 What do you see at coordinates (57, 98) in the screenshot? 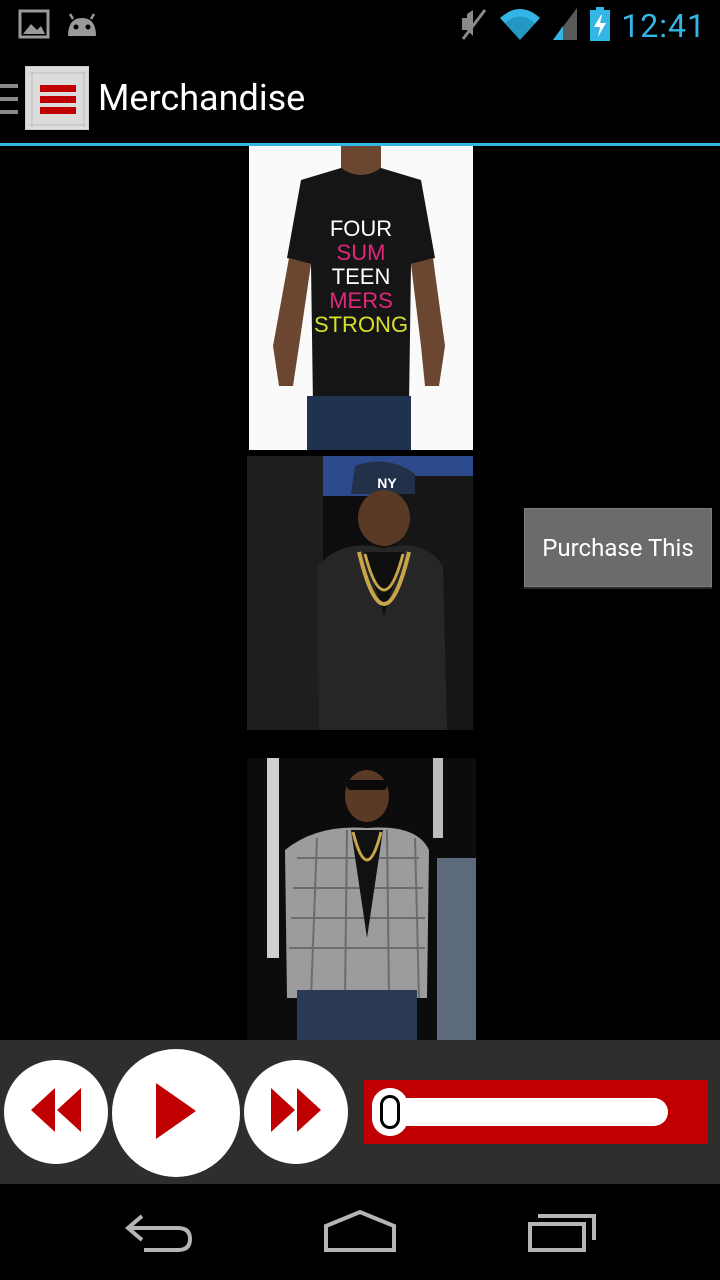
I see `app-logo-icon` at bounding box center [57, 98].